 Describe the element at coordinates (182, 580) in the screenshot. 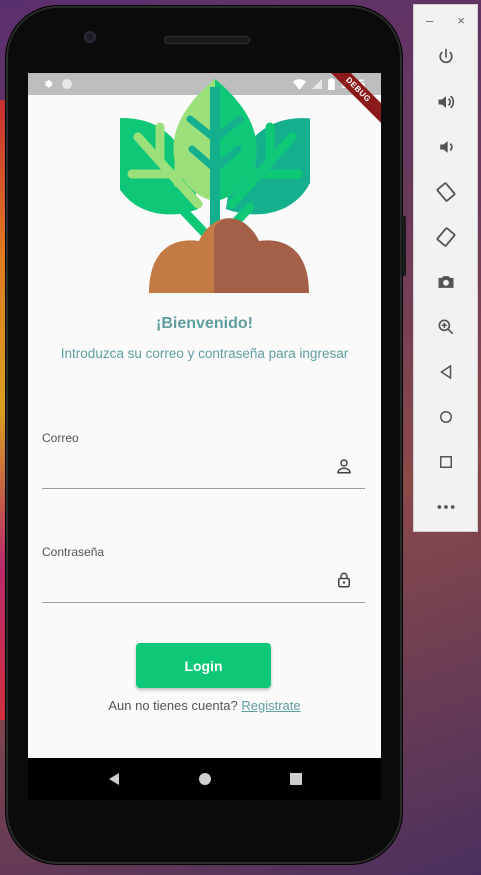

I see `password-input-value` at that location.